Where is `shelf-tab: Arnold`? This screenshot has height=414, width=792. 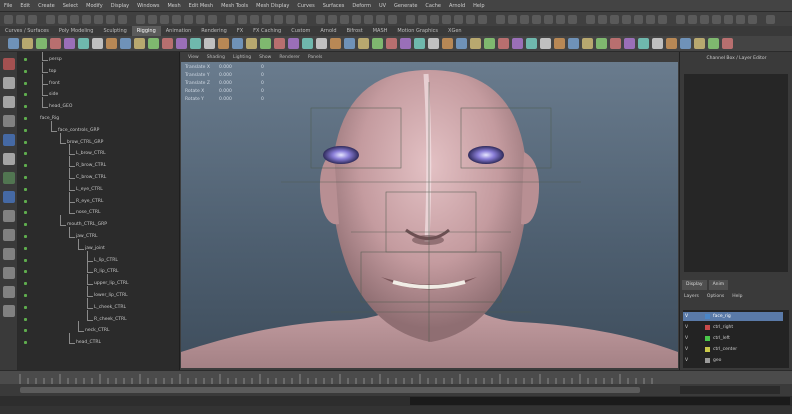 shelf-tab: Arnold is located at coordinates (328, 31).